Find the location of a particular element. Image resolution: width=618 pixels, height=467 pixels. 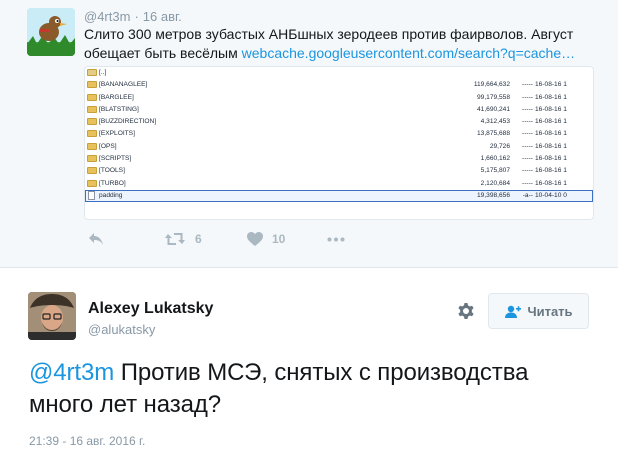

tweet-timestamp: 21:39 - 16 авг. 2016 г. is located at coordinates (87, 441).